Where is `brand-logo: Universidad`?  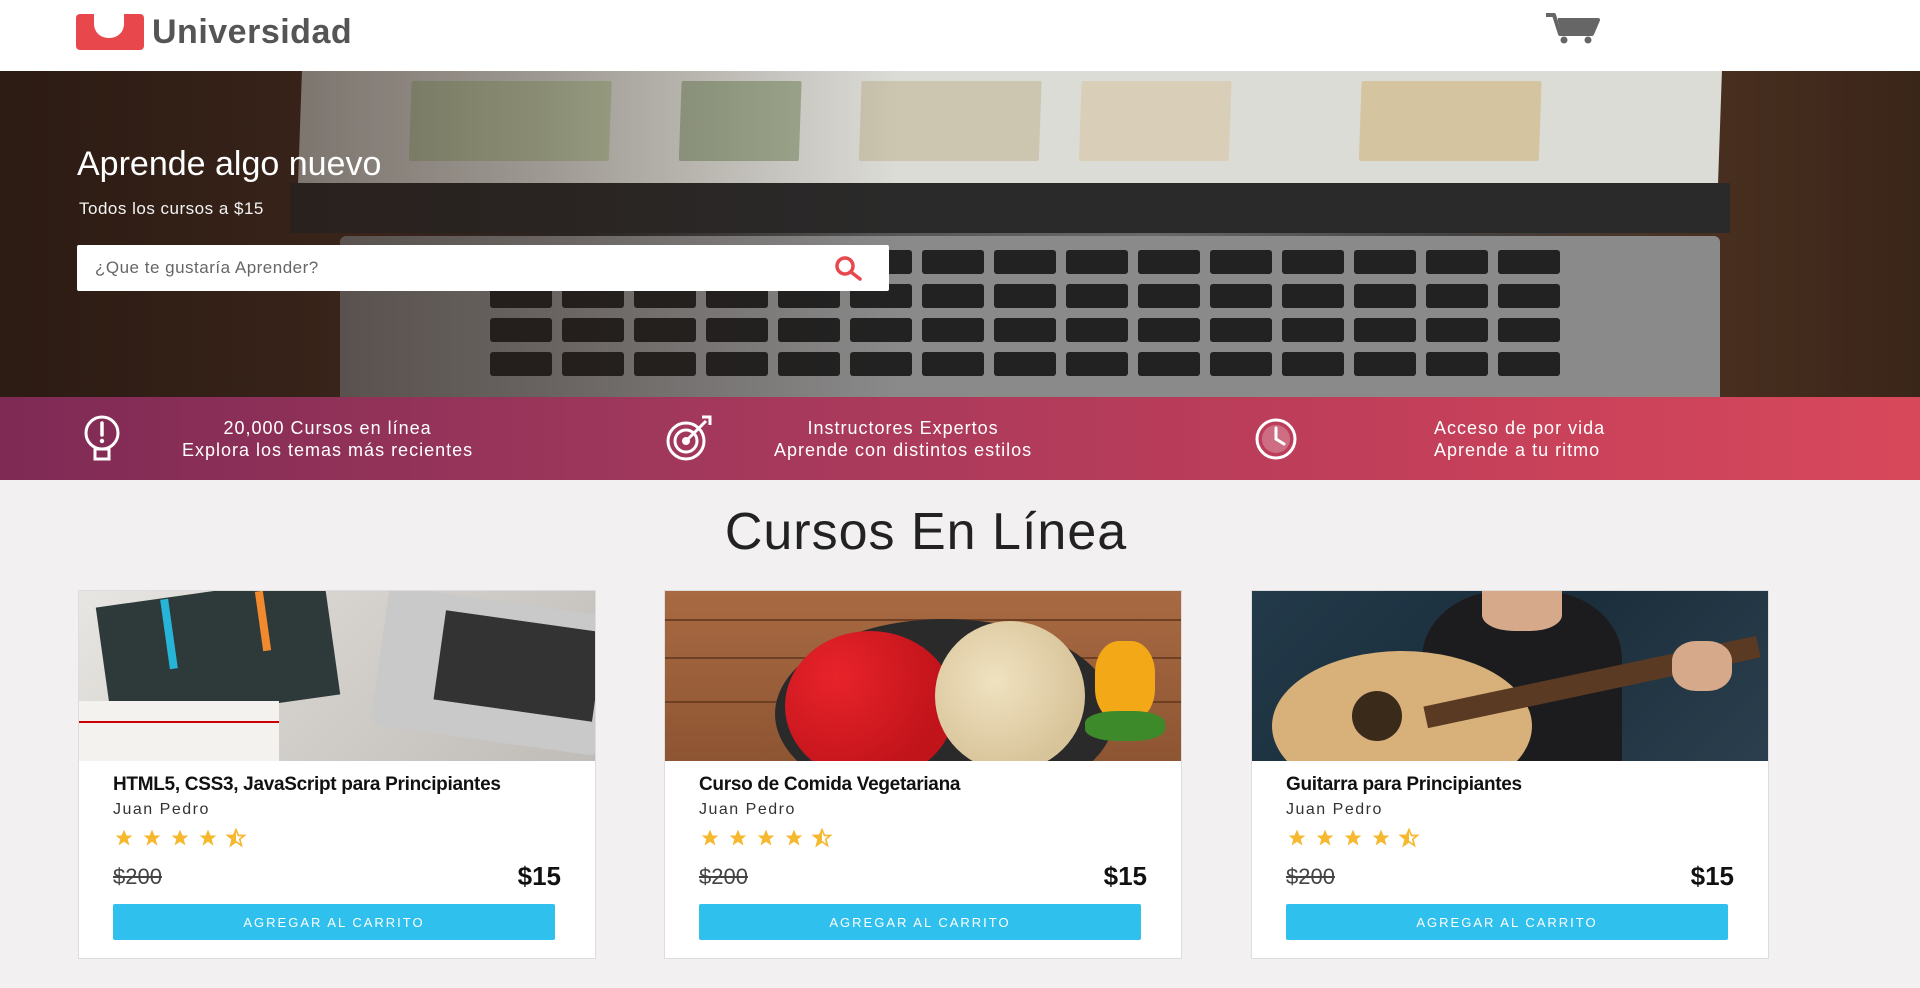 brand-logo: Universidad is located at coordinates (214, 32).